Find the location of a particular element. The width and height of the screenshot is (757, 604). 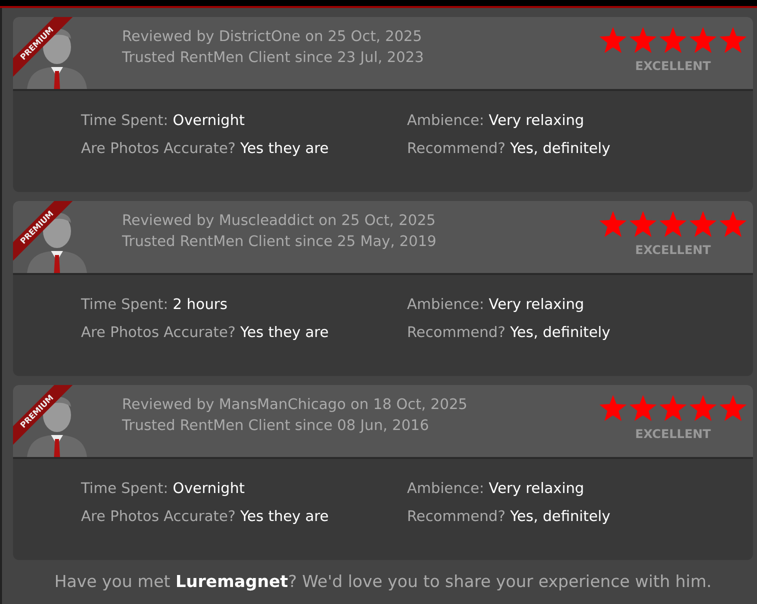

reviewer-text: Reviewed by DistrictOne on 25 Oct, 2025 is located at coordinates (272, 37).